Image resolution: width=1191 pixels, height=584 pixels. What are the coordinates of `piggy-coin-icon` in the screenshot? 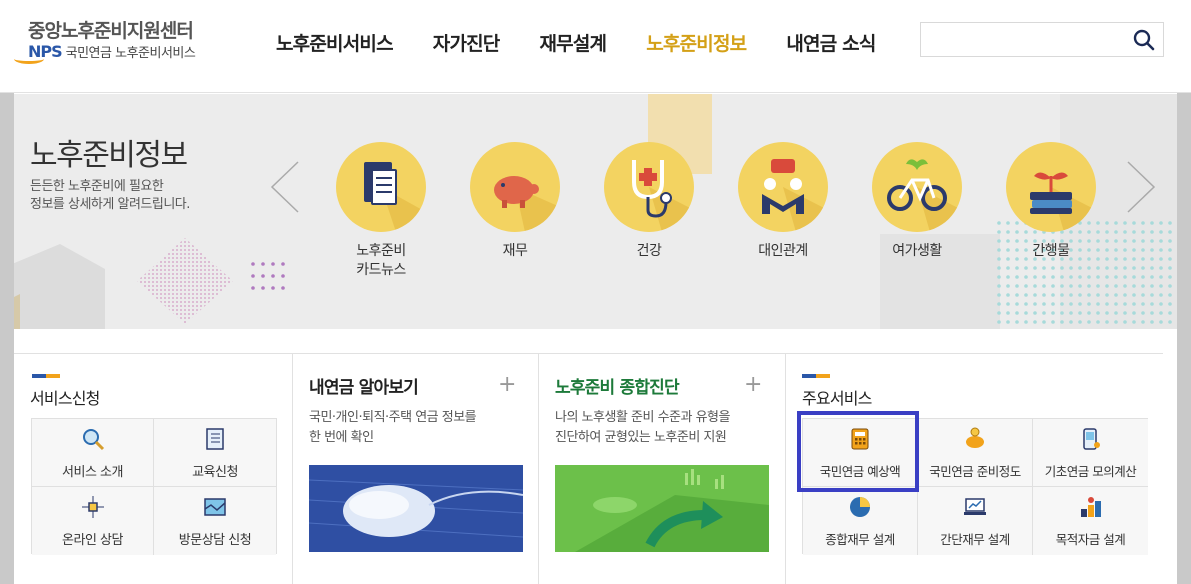 It's located at (975, 437).